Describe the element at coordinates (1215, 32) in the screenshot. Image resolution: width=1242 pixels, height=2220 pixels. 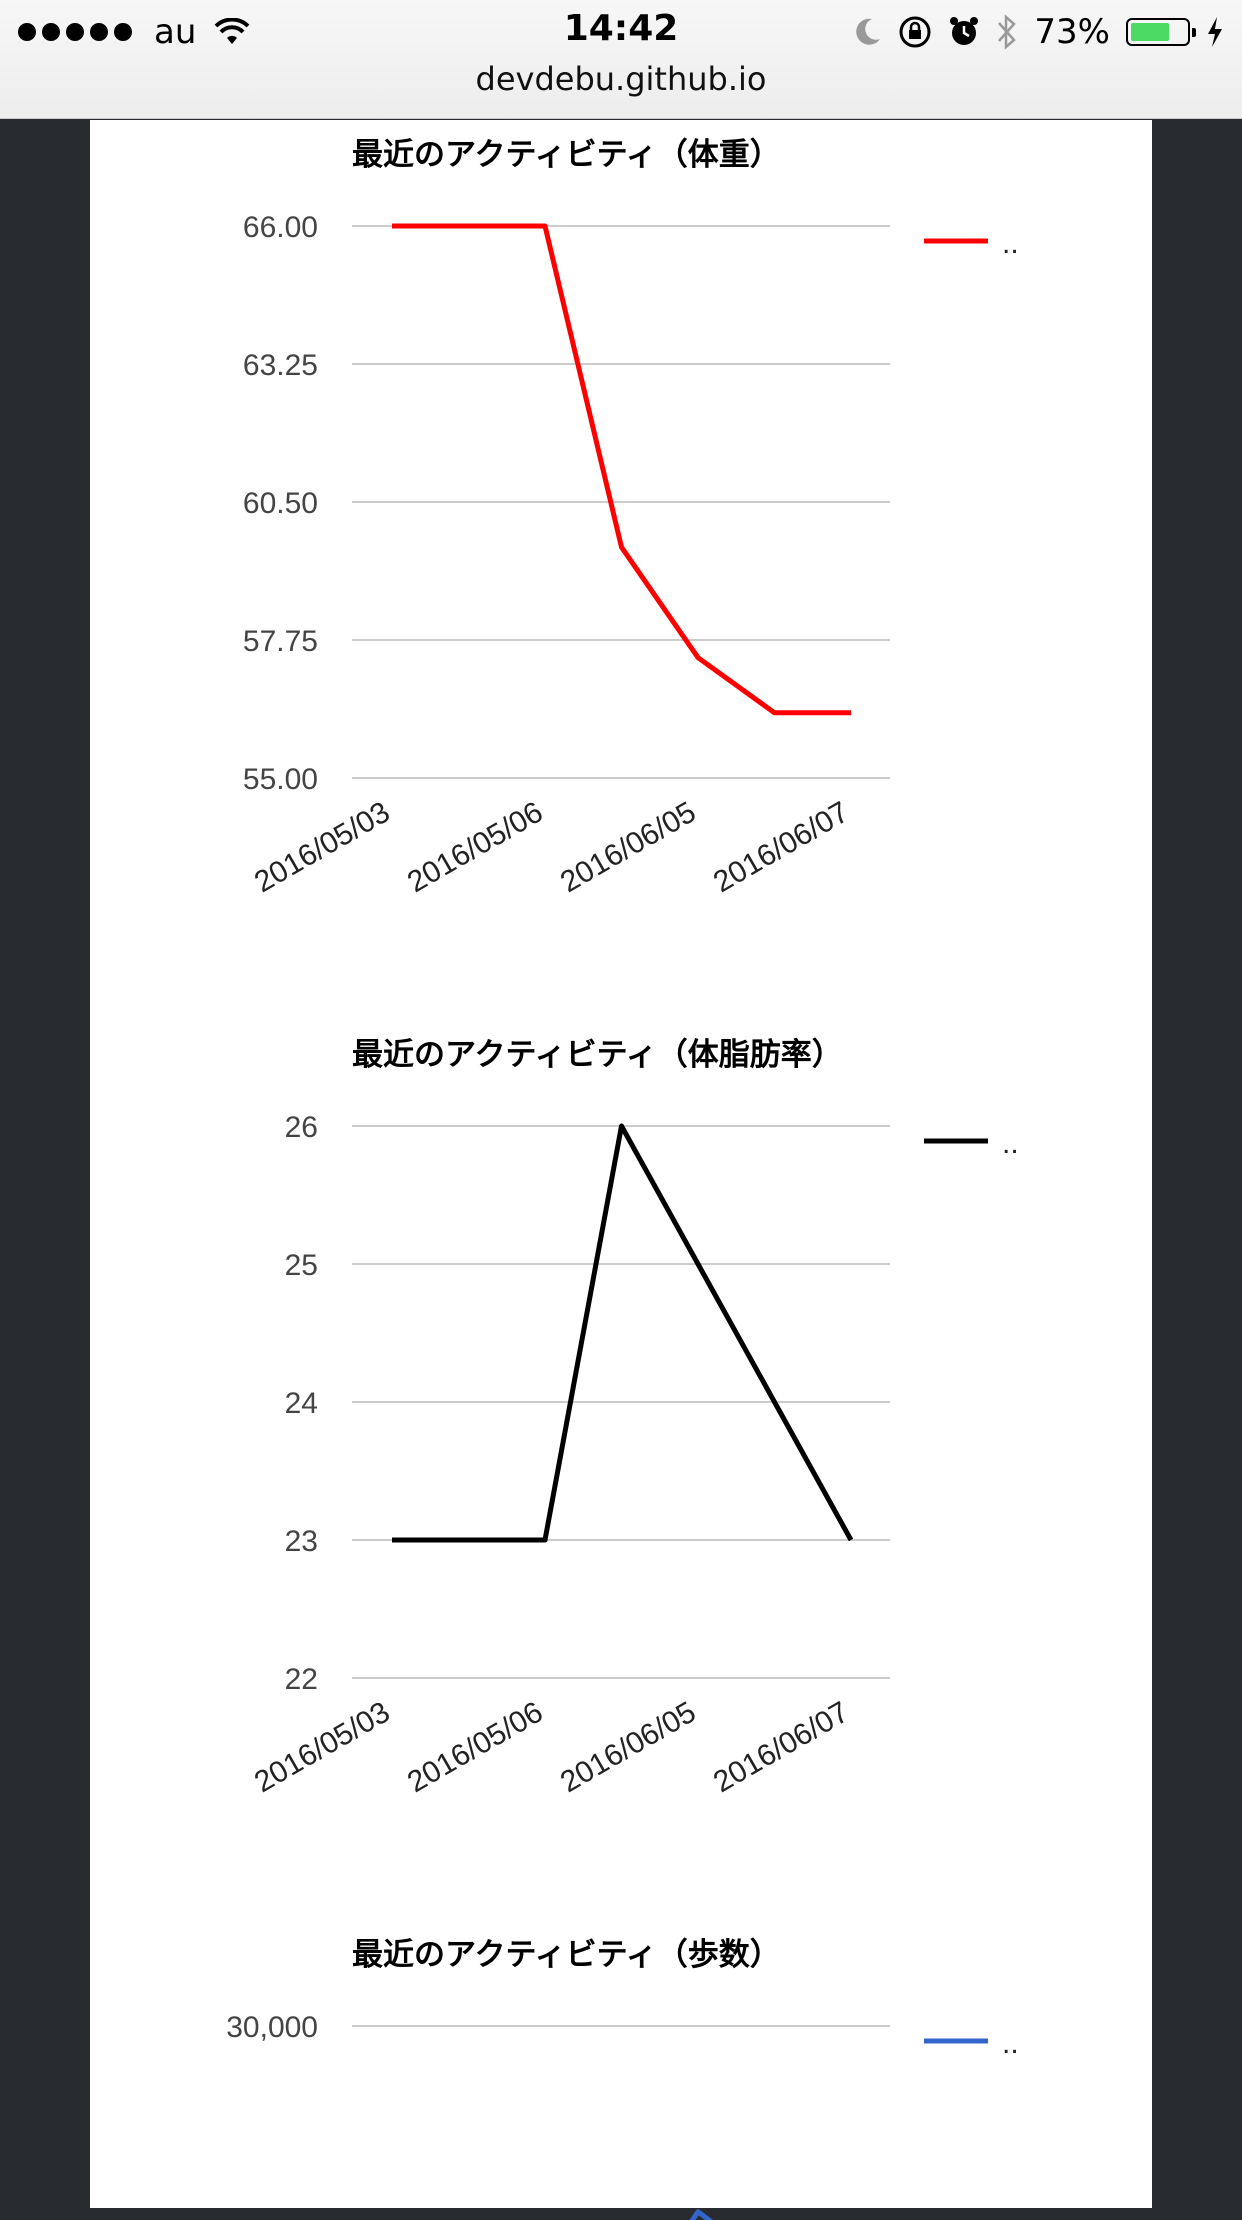
I see `charging-icon` at that location.